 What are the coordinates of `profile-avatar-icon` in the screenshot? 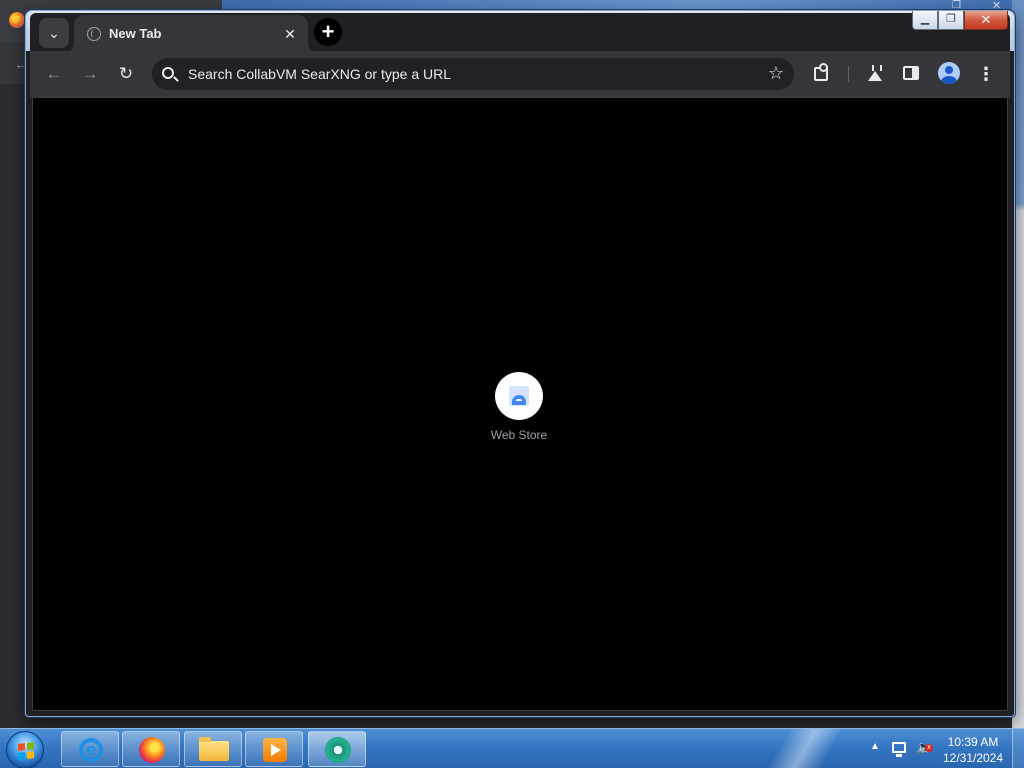 It's located at (949, 73).